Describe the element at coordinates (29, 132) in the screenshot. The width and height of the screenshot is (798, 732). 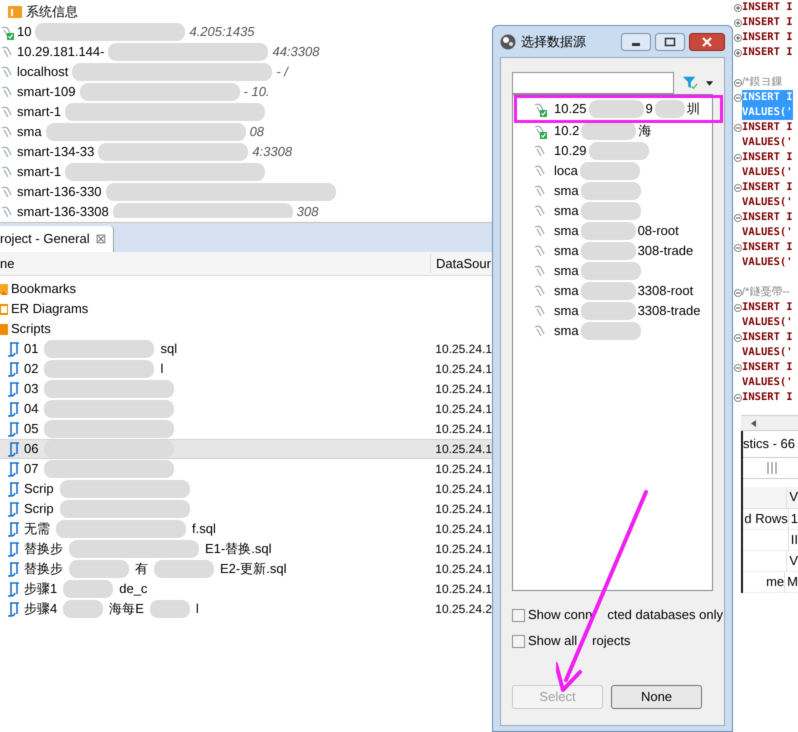
I see `connection-name: sma` at that location.